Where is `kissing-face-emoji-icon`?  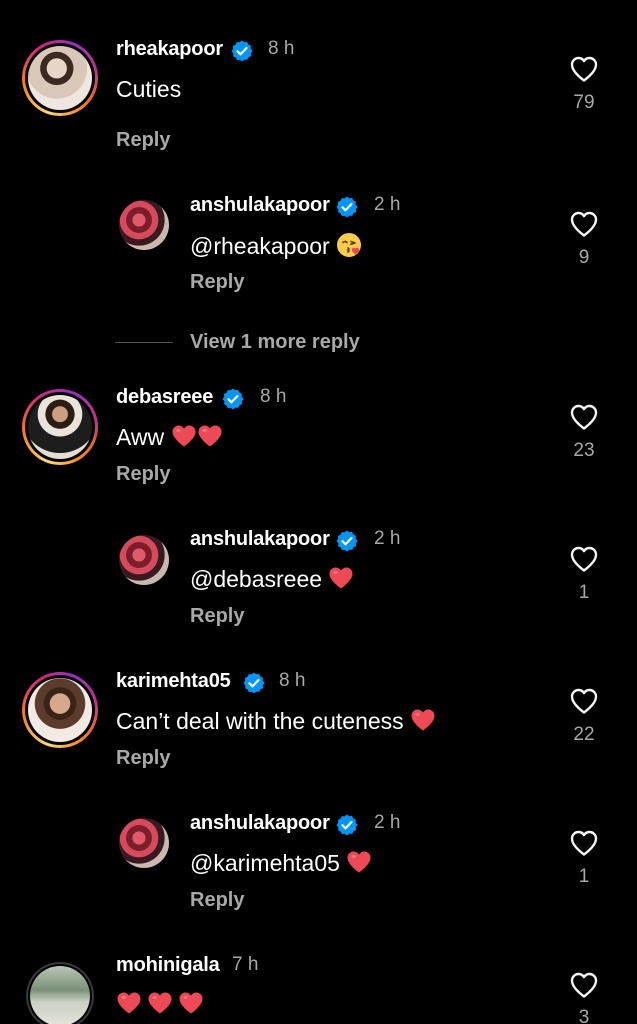 kissing-face-emoji-icon is located at coordinates (349, 245).